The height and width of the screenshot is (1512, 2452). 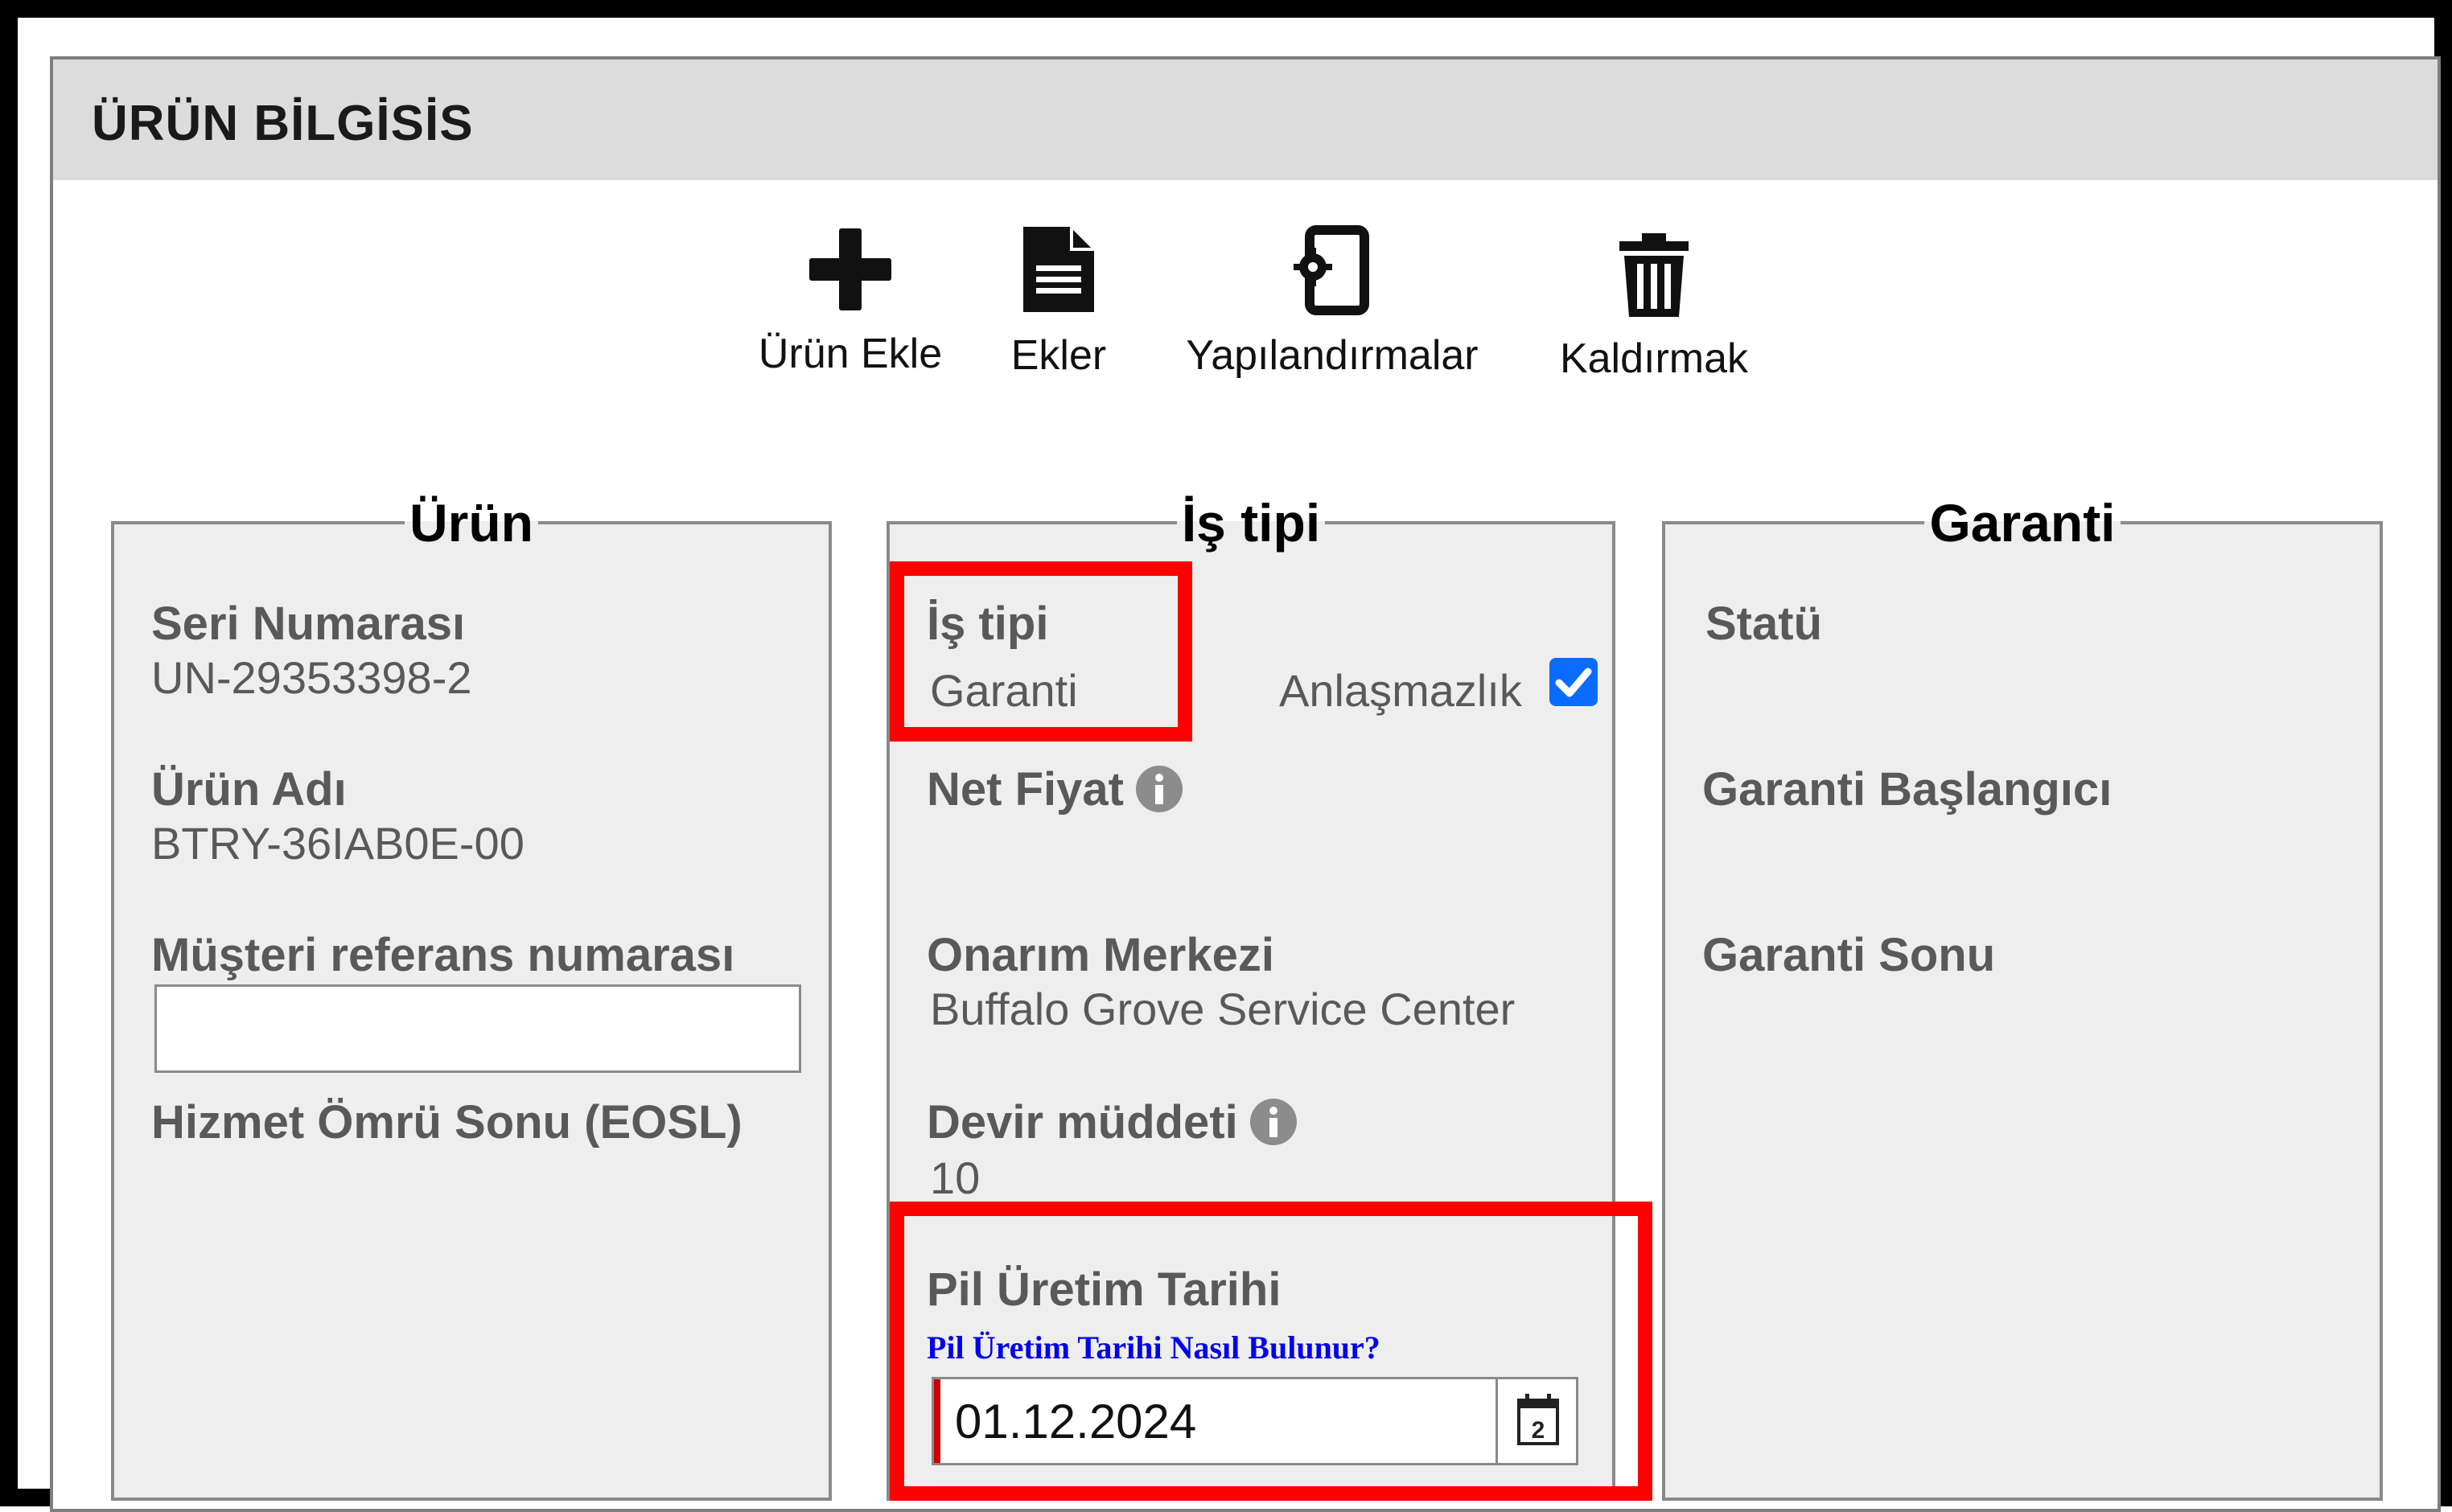 I want to click on plus-icon, so click(x=850, y=269).